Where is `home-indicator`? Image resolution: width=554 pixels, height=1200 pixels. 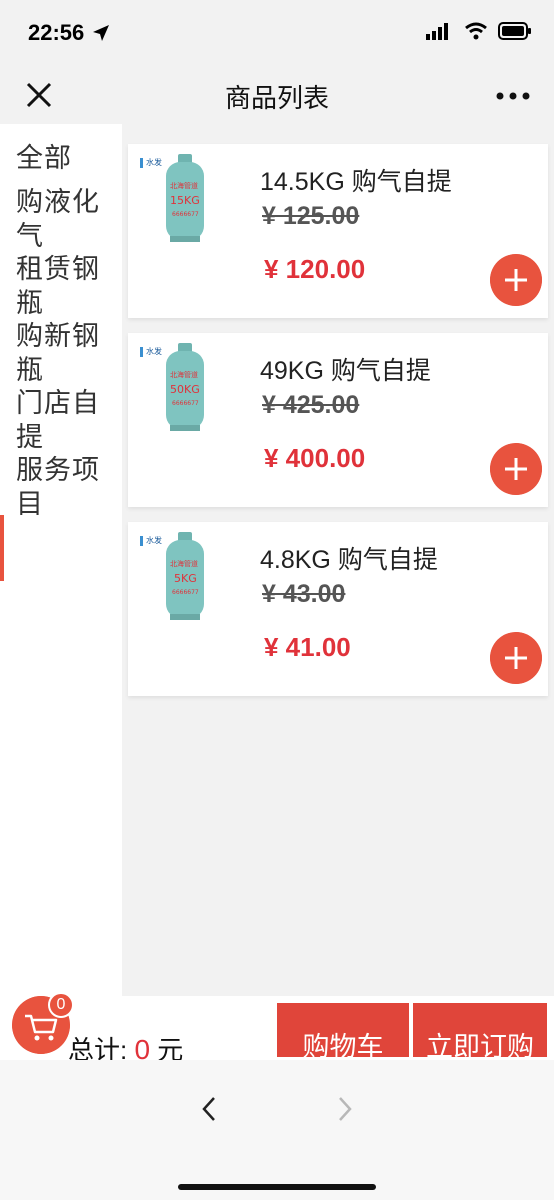 home-indicator is located at coordinates (277, 1187).